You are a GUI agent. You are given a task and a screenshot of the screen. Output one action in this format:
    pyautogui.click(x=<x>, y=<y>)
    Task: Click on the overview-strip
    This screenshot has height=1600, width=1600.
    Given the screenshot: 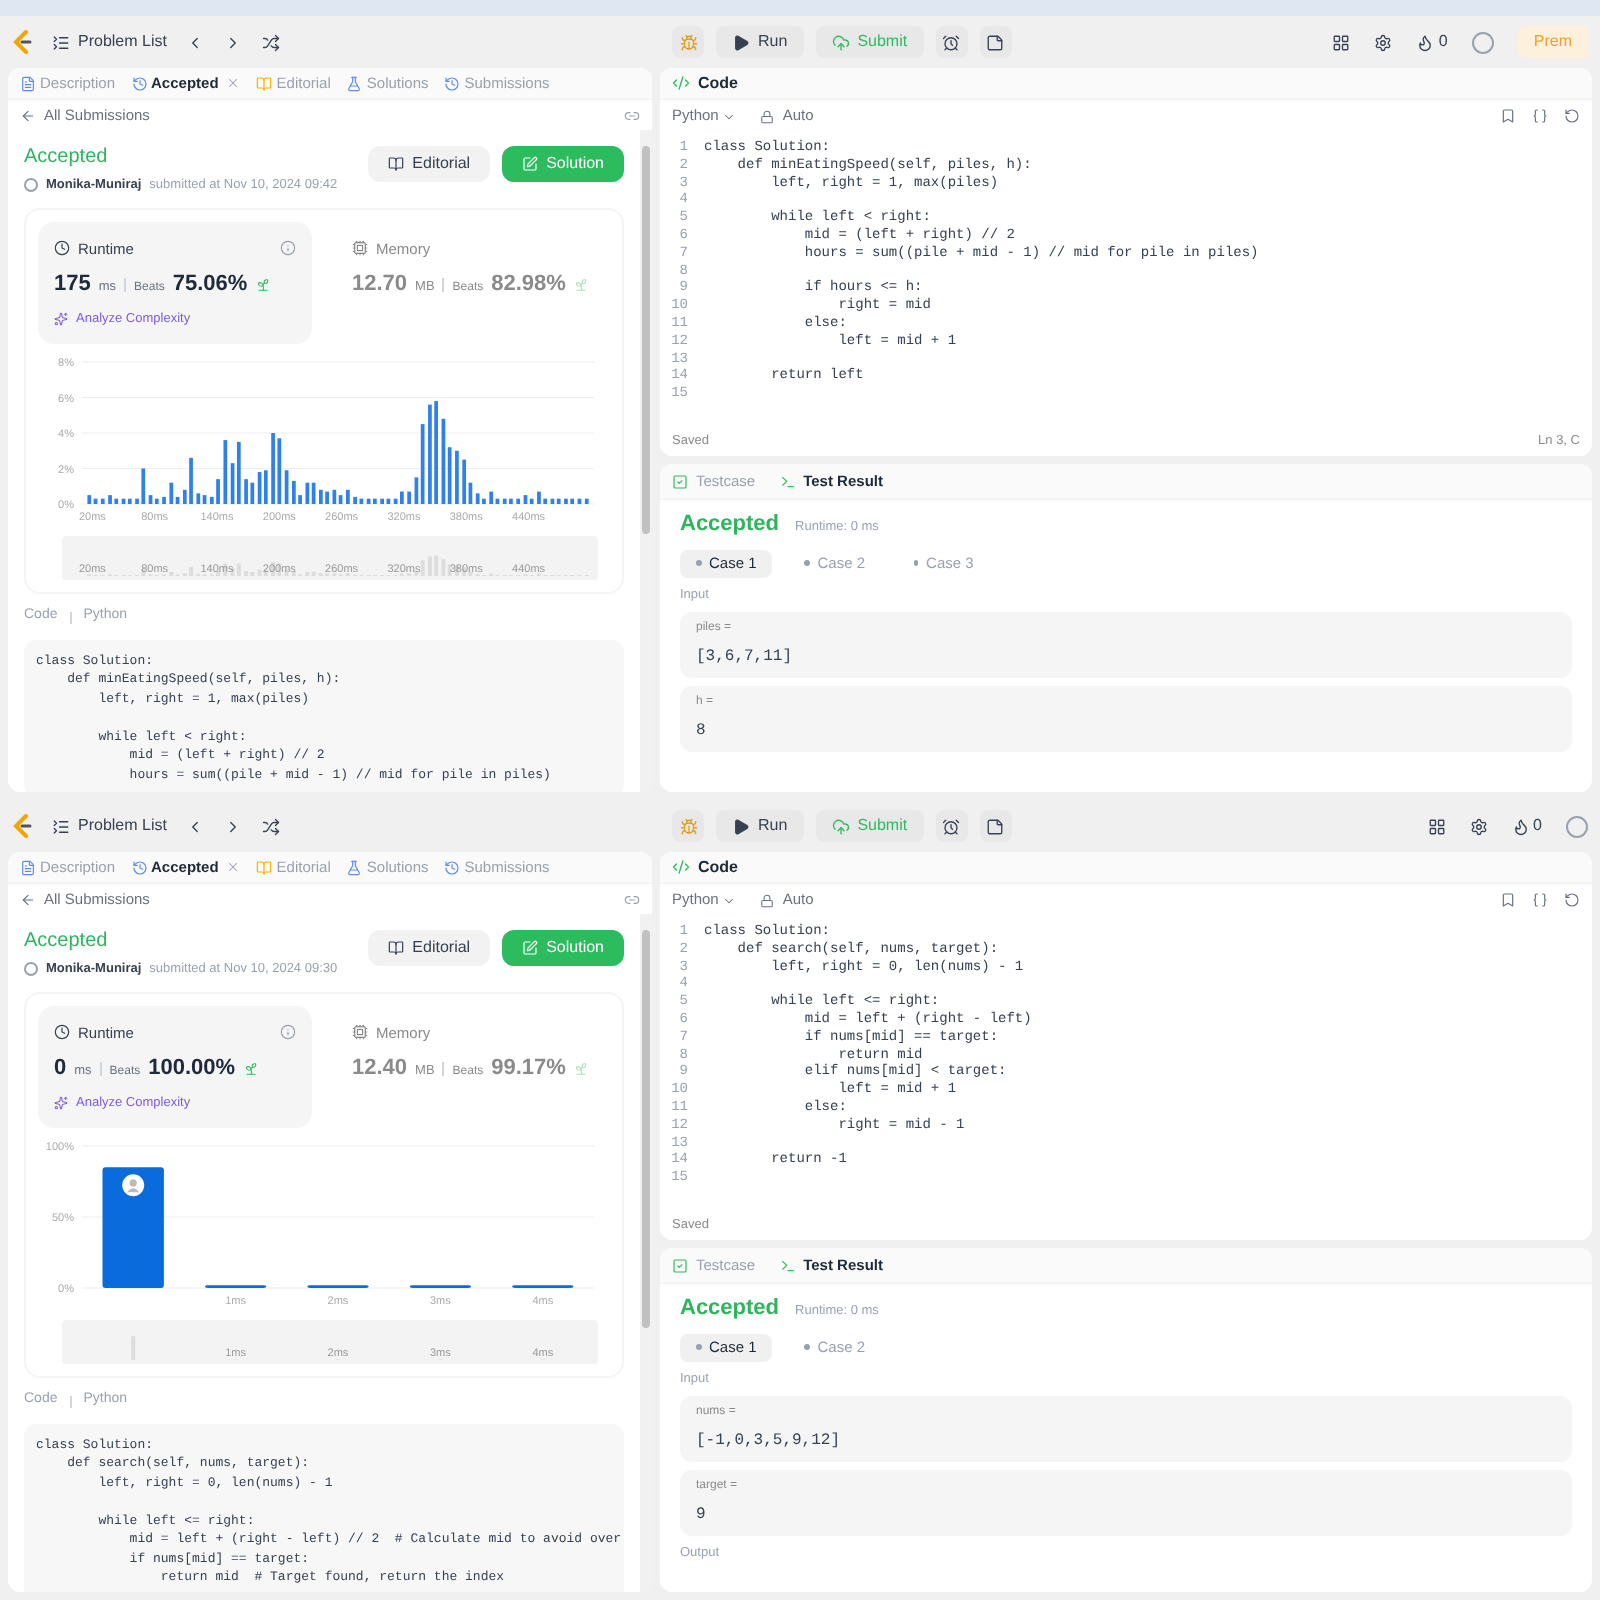 What is the action you would take?
    pyautogui.click(x=330, y=558)
    